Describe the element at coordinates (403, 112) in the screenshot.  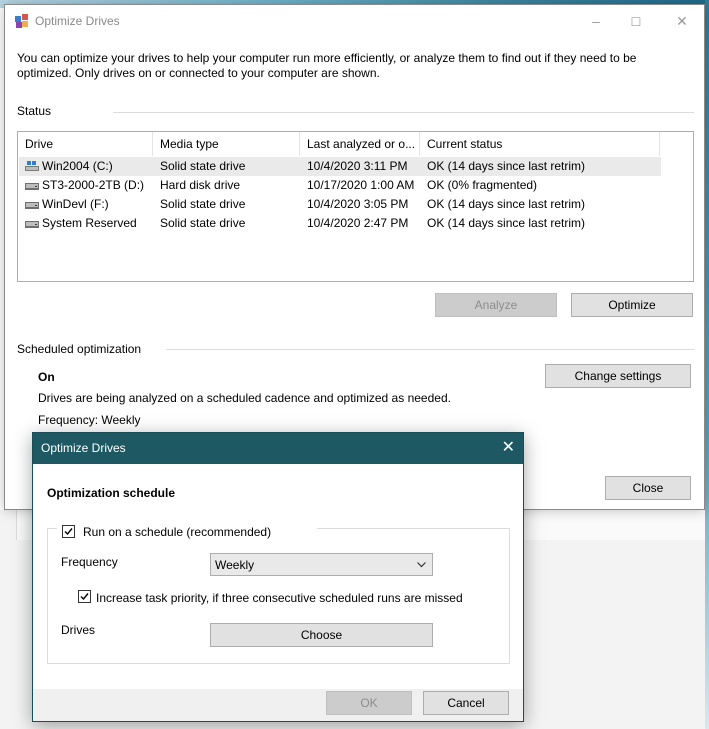
I see `status-divider` at that location.